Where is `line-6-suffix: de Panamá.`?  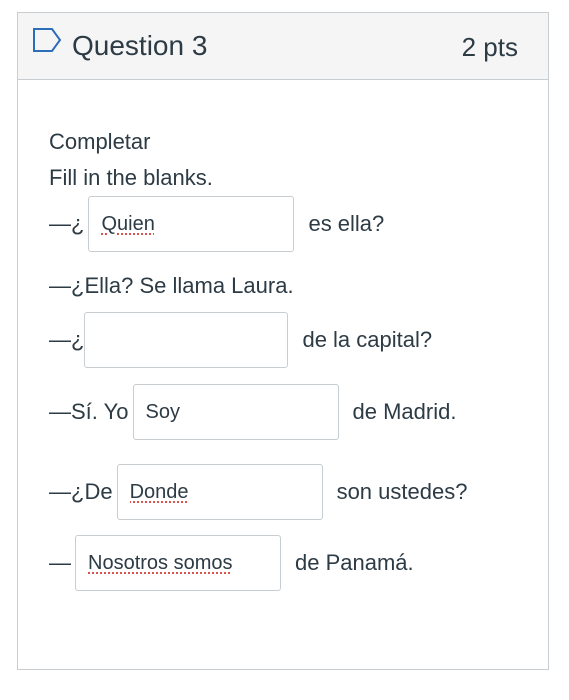
line-6-suffix: de Panamá. is located at coordinates (354, 562).